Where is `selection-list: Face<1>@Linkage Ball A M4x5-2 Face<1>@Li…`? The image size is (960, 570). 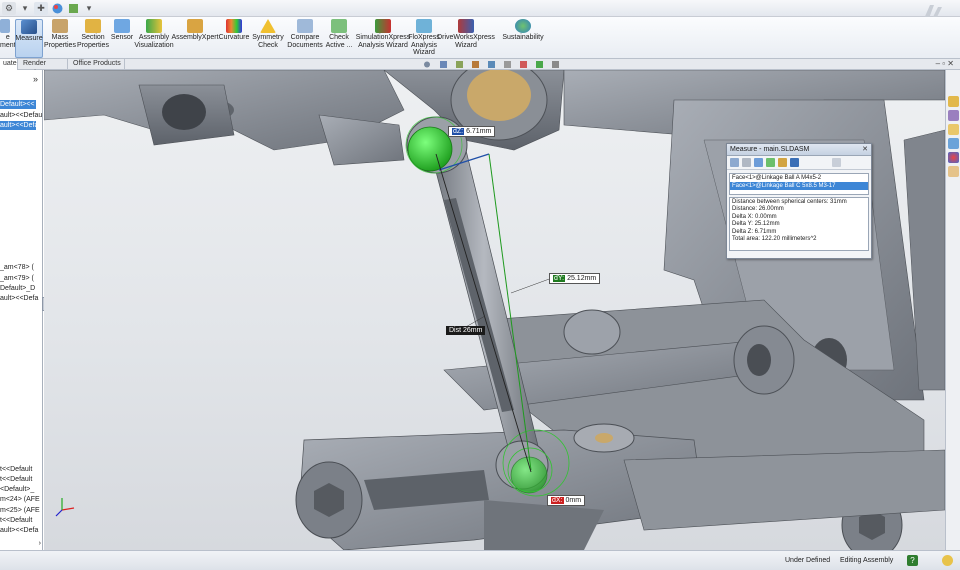
selection-list: Face<1>@Linkage Ball A M4x5-2 Face<1>@Li… is located at coordinates (799, 184).